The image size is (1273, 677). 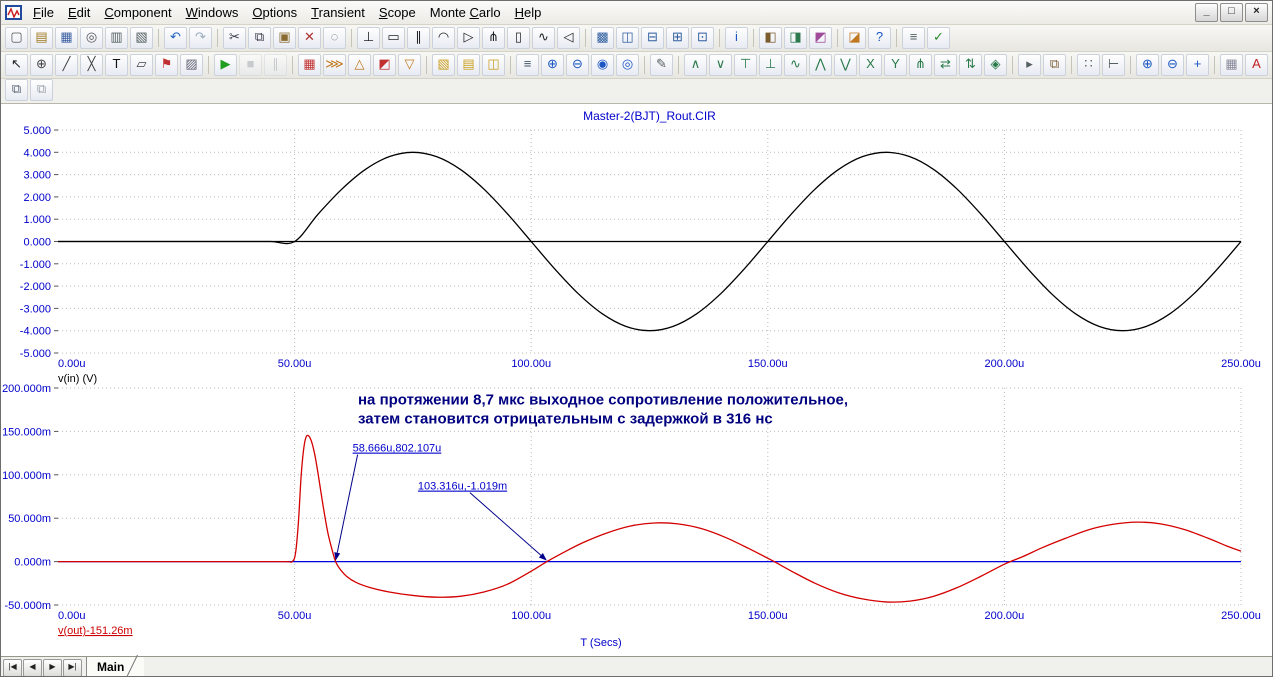 What do you see at coordinates (66, 38) in the screenshot?
I see `save-circuit-icon: ▦` at bounding box center [66, 38].